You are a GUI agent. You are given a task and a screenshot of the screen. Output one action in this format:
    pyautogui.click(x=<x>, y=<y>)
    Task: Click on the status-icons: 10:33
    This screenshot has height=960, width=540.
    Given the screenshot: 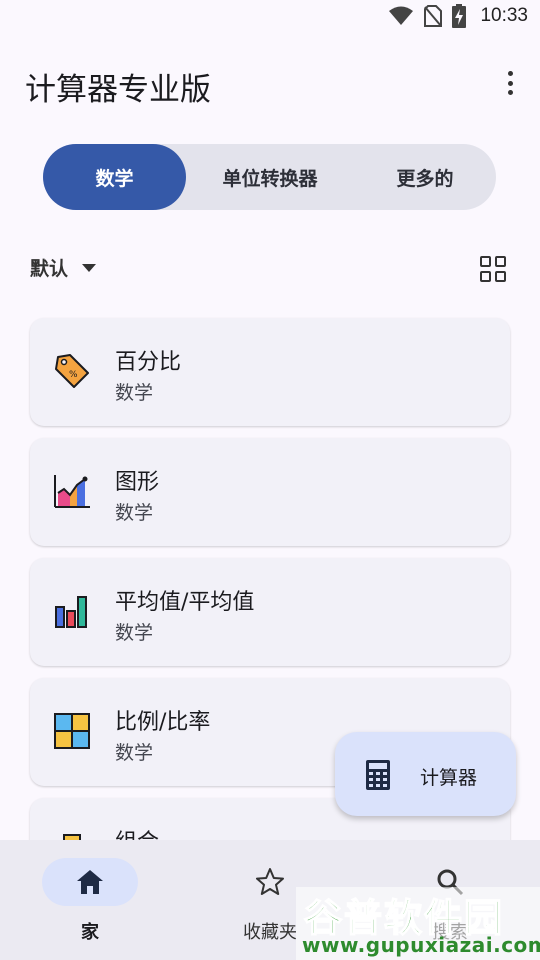 What is the action you would take?
    pyautogui.click(x=458, y=16)
    